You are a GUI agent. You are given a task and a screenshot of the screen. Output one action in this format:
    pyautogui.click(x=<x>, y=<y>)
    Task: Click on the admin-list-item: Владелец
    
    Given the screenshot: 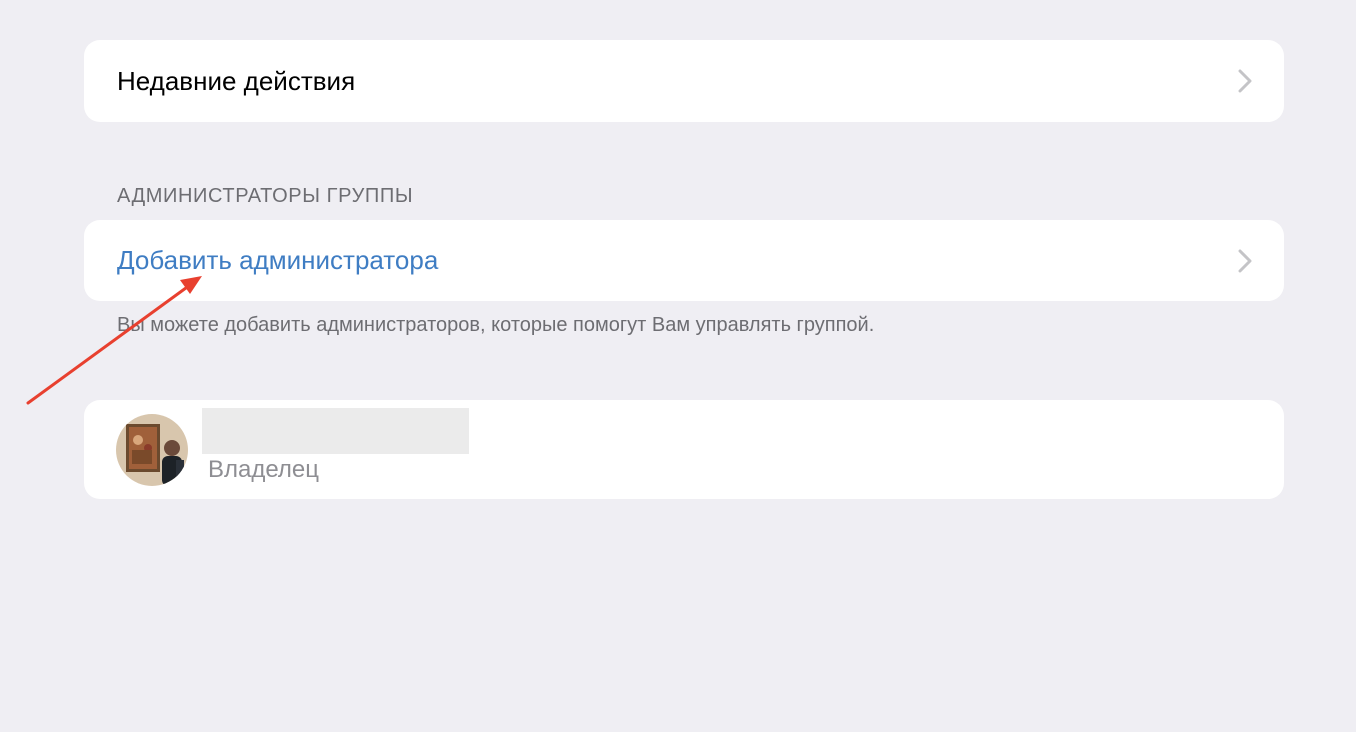 What is the action you would take?
    pyautogui.click(x=684, y=449)
    